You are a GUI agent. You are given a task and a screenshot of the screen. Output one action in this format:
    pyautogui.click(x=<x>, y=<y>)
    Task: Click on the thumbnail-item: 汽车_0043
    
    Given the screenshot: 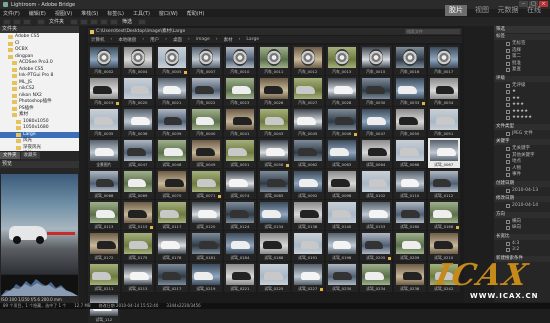 What is the action you would take?
    pyautogui.click(x=273, y=122)
    